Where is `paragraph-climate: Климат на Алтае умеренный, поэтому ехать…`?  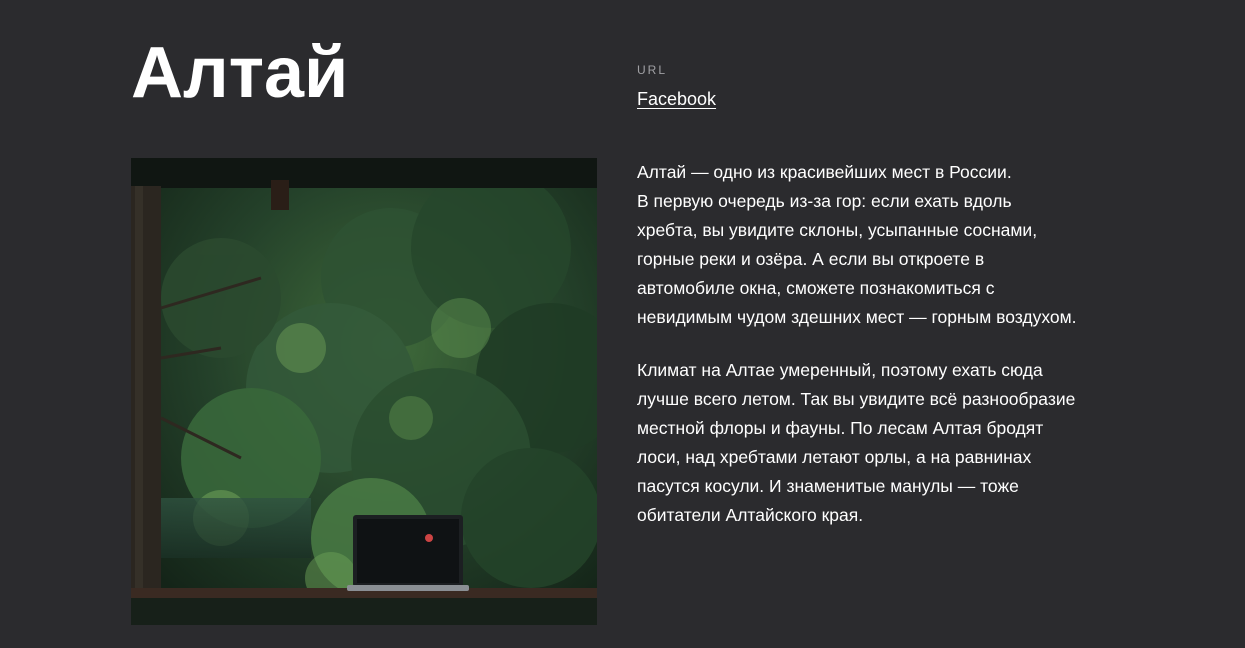 paragraph-climate: Климат на Алтае умеренный, поэтому ехать… is located at coordinates (856, 442).